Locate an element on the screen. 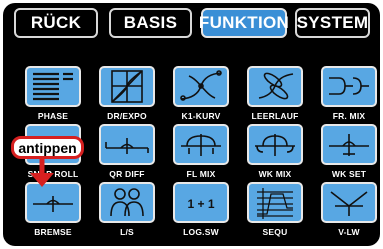  svg-text: 1 + 1 is located at coordinates (200, 204).